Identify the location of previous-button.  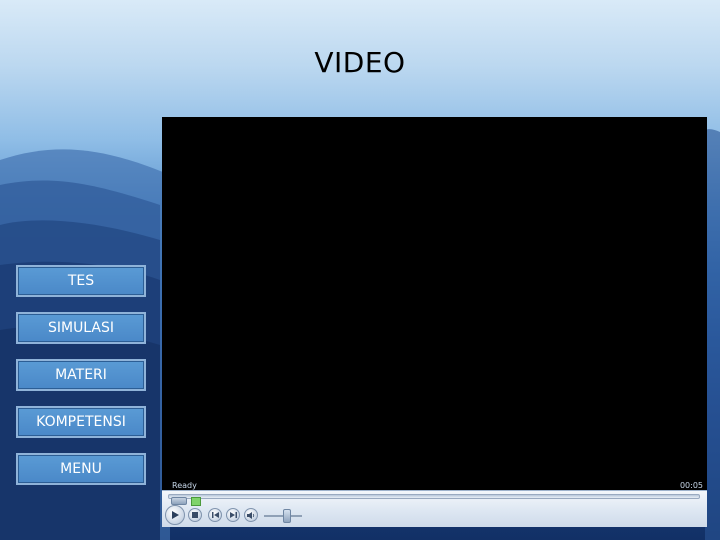
(215, 515).